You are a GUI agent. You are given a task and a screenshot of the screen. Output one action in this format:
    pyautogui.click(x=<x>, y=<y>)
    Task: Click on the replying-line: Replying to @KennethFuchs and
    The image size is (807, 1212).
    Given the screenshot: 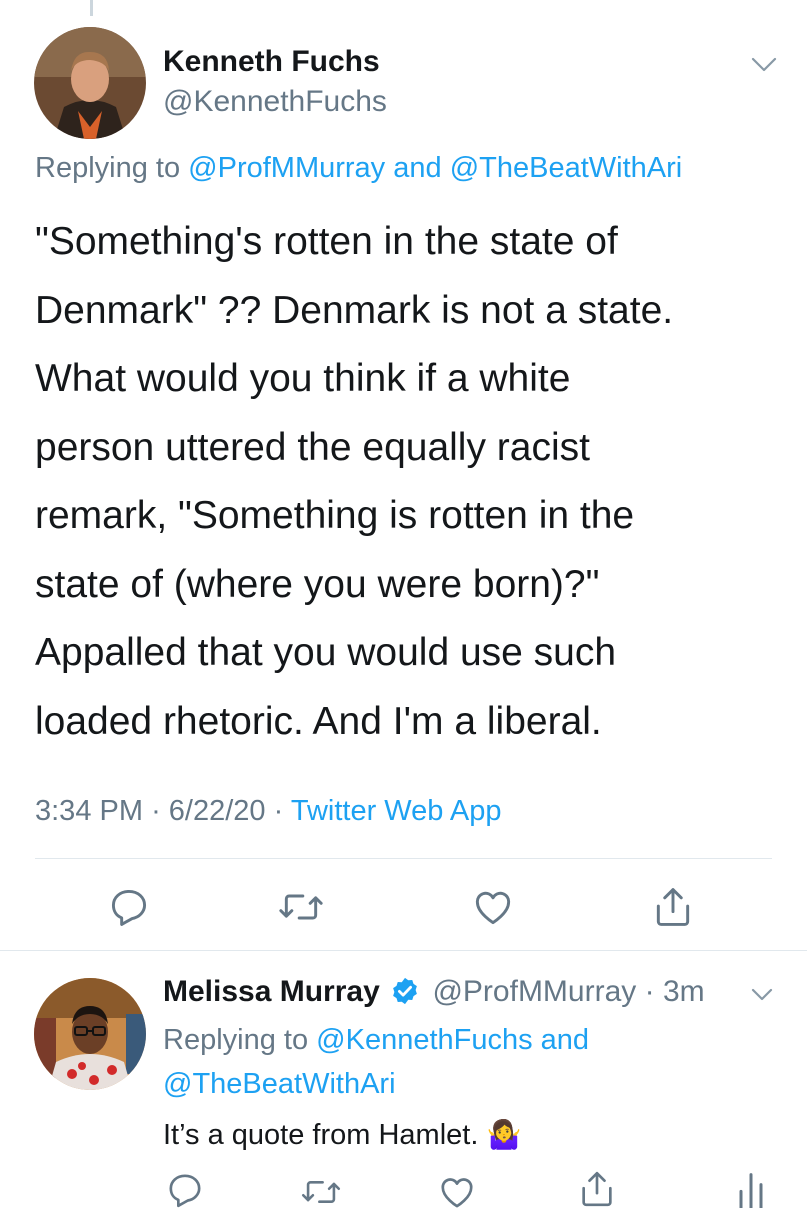 What is the action you would take?
    pyautogui.click(x=376, y=1040)
    